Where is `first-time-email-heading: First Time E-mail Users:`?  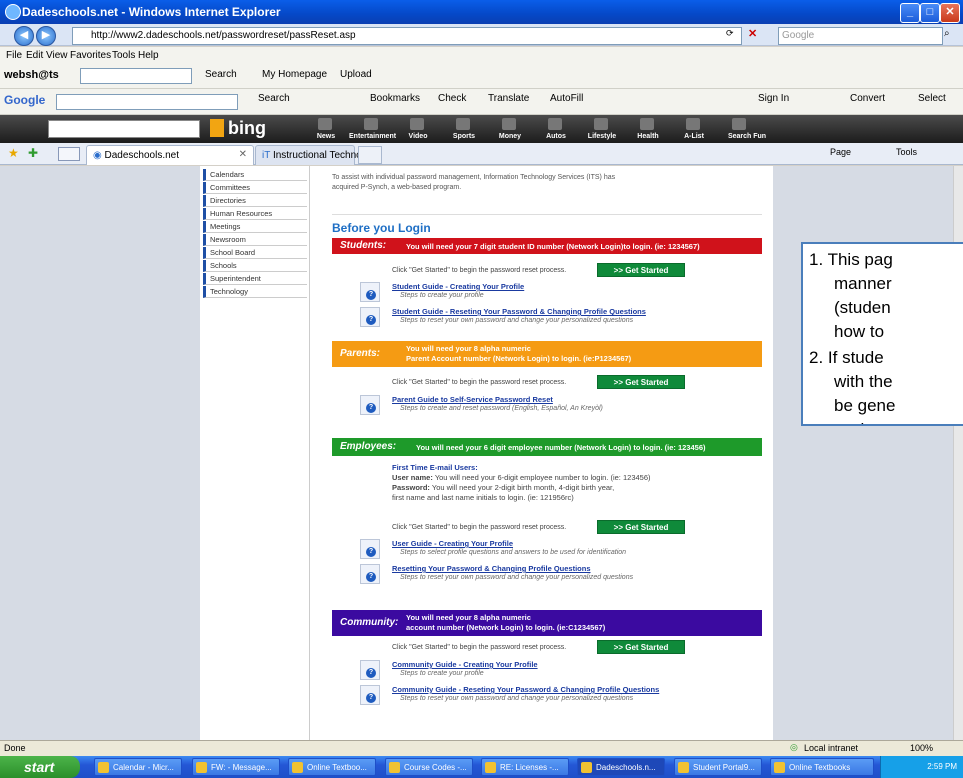 first-time-email-heading: First Time E-mail Users: is located at coordinates (435, 467).